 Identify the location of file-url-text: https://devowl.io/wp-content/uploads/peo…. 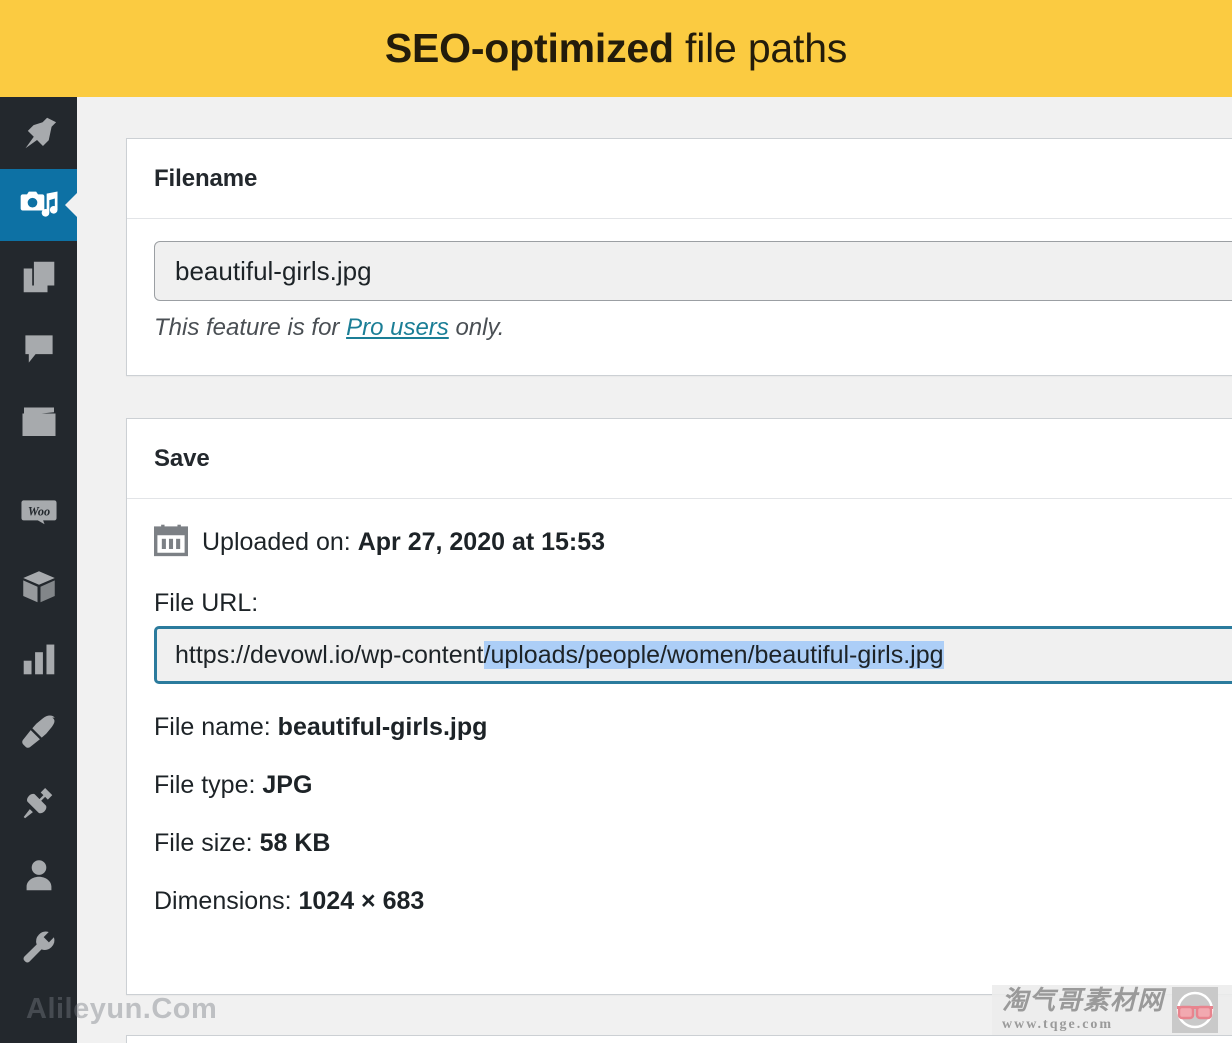
(559, 655).